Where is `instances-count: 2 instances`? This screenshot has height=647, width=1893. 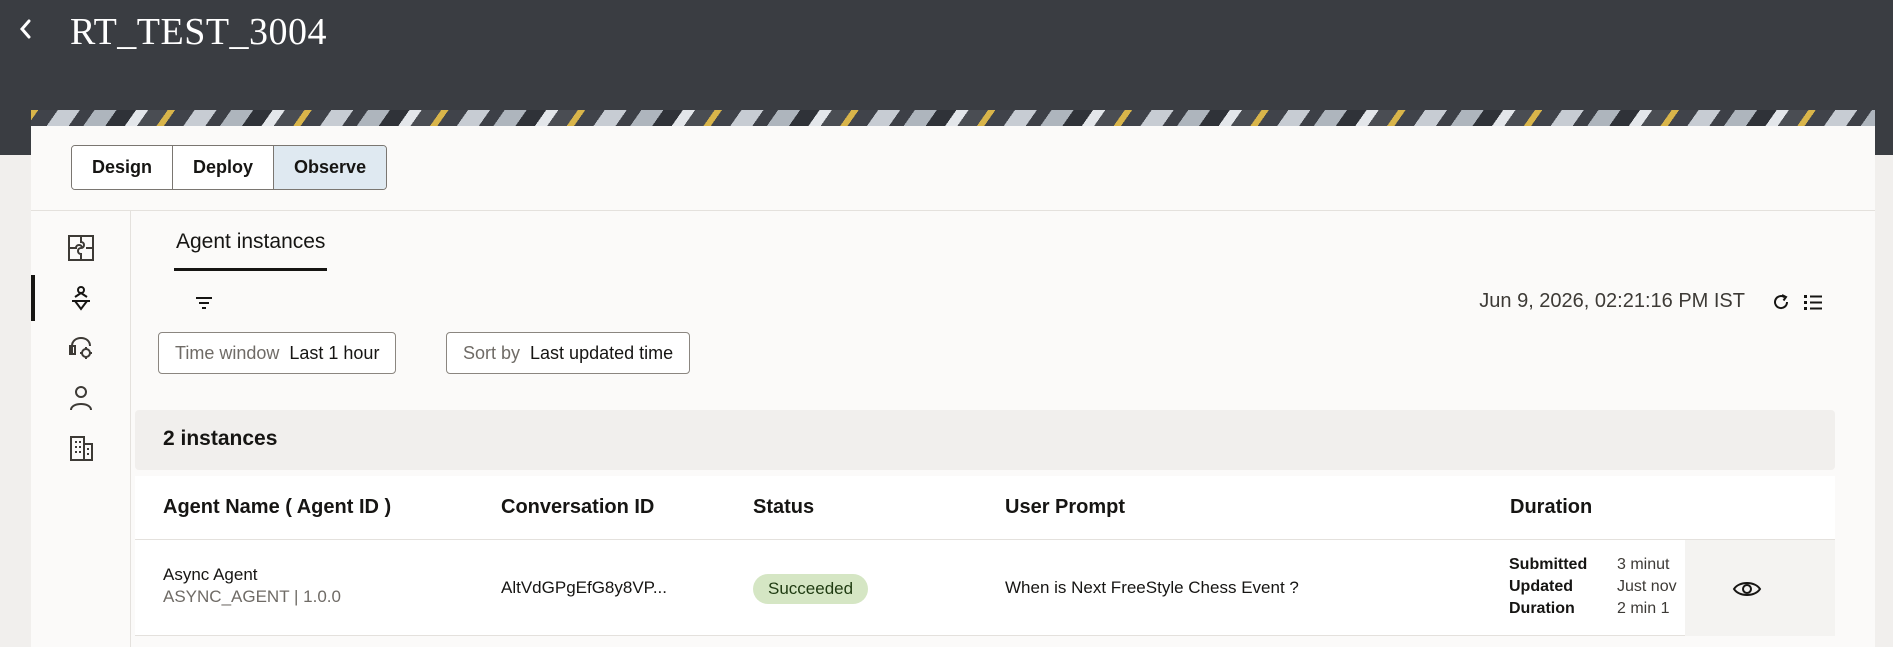
instances-count: 2 instances is located at coordinates (220, 438).